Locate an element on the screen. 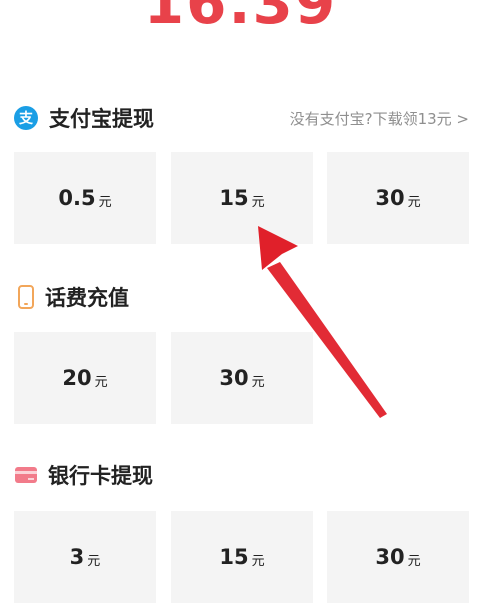  option-amount: 0.5 is located at coordinates (77, 198).